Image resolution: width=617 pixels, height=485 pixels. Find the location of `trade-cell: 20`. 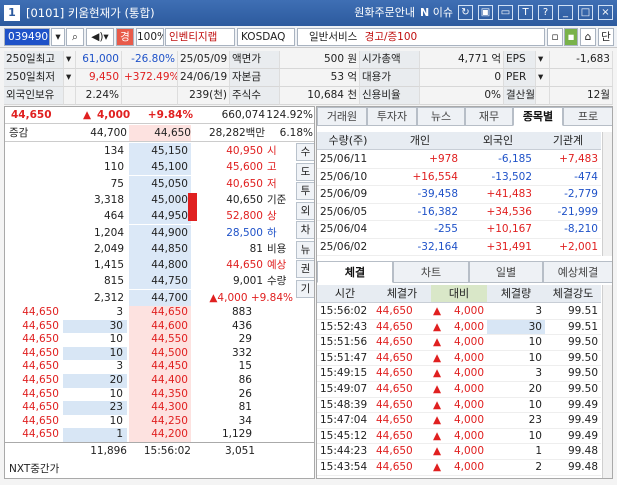

trade-cell: 20 is located at coordinates (516, 390).